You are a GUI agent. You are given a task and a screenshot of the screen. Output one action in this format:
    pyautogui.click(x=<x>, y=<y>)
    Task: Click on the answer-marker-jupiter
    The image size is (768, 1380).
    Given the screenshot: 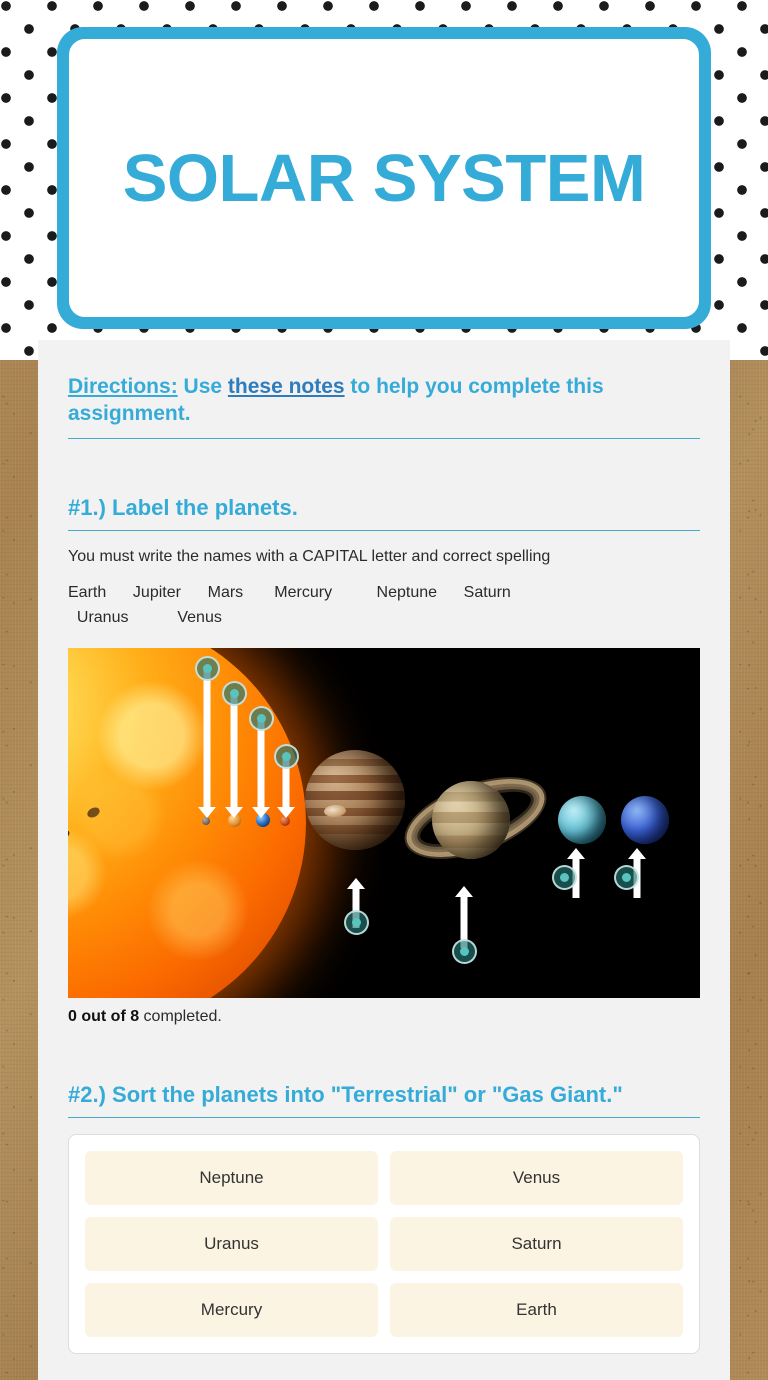 What is the action you would take?
    pyautogui.click(x=356, y=922)
    